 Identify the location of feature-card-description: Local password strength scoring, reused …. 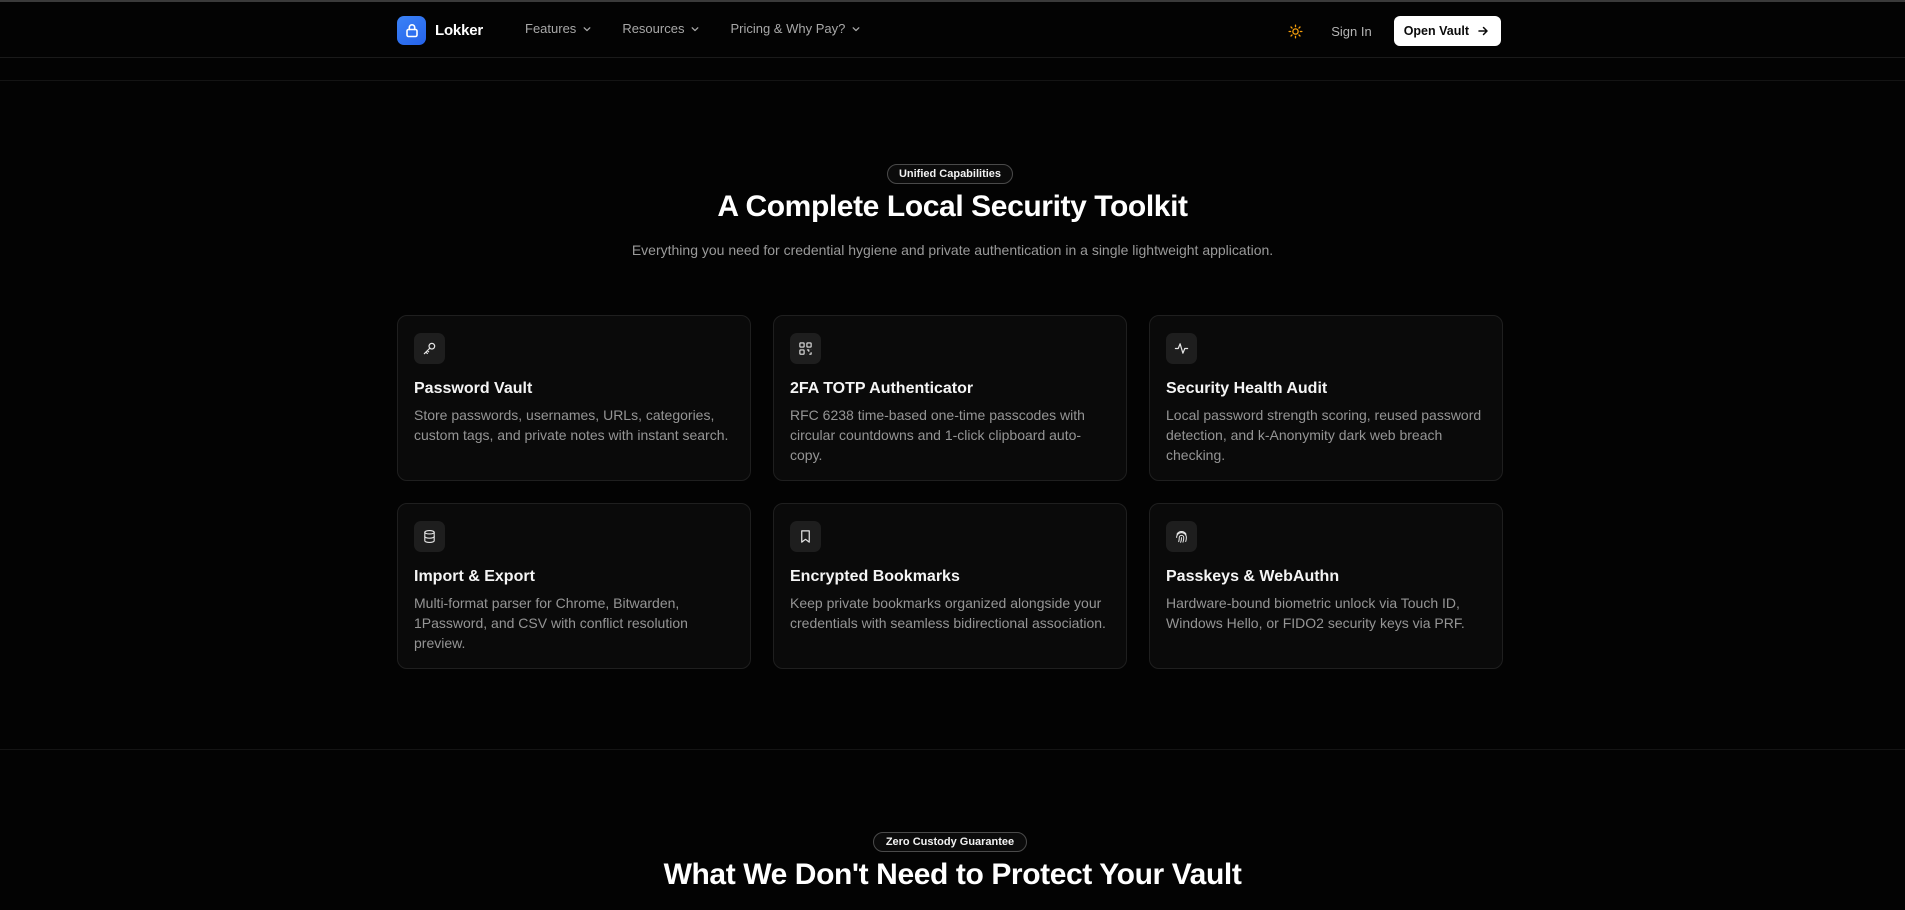
(1324, 435).